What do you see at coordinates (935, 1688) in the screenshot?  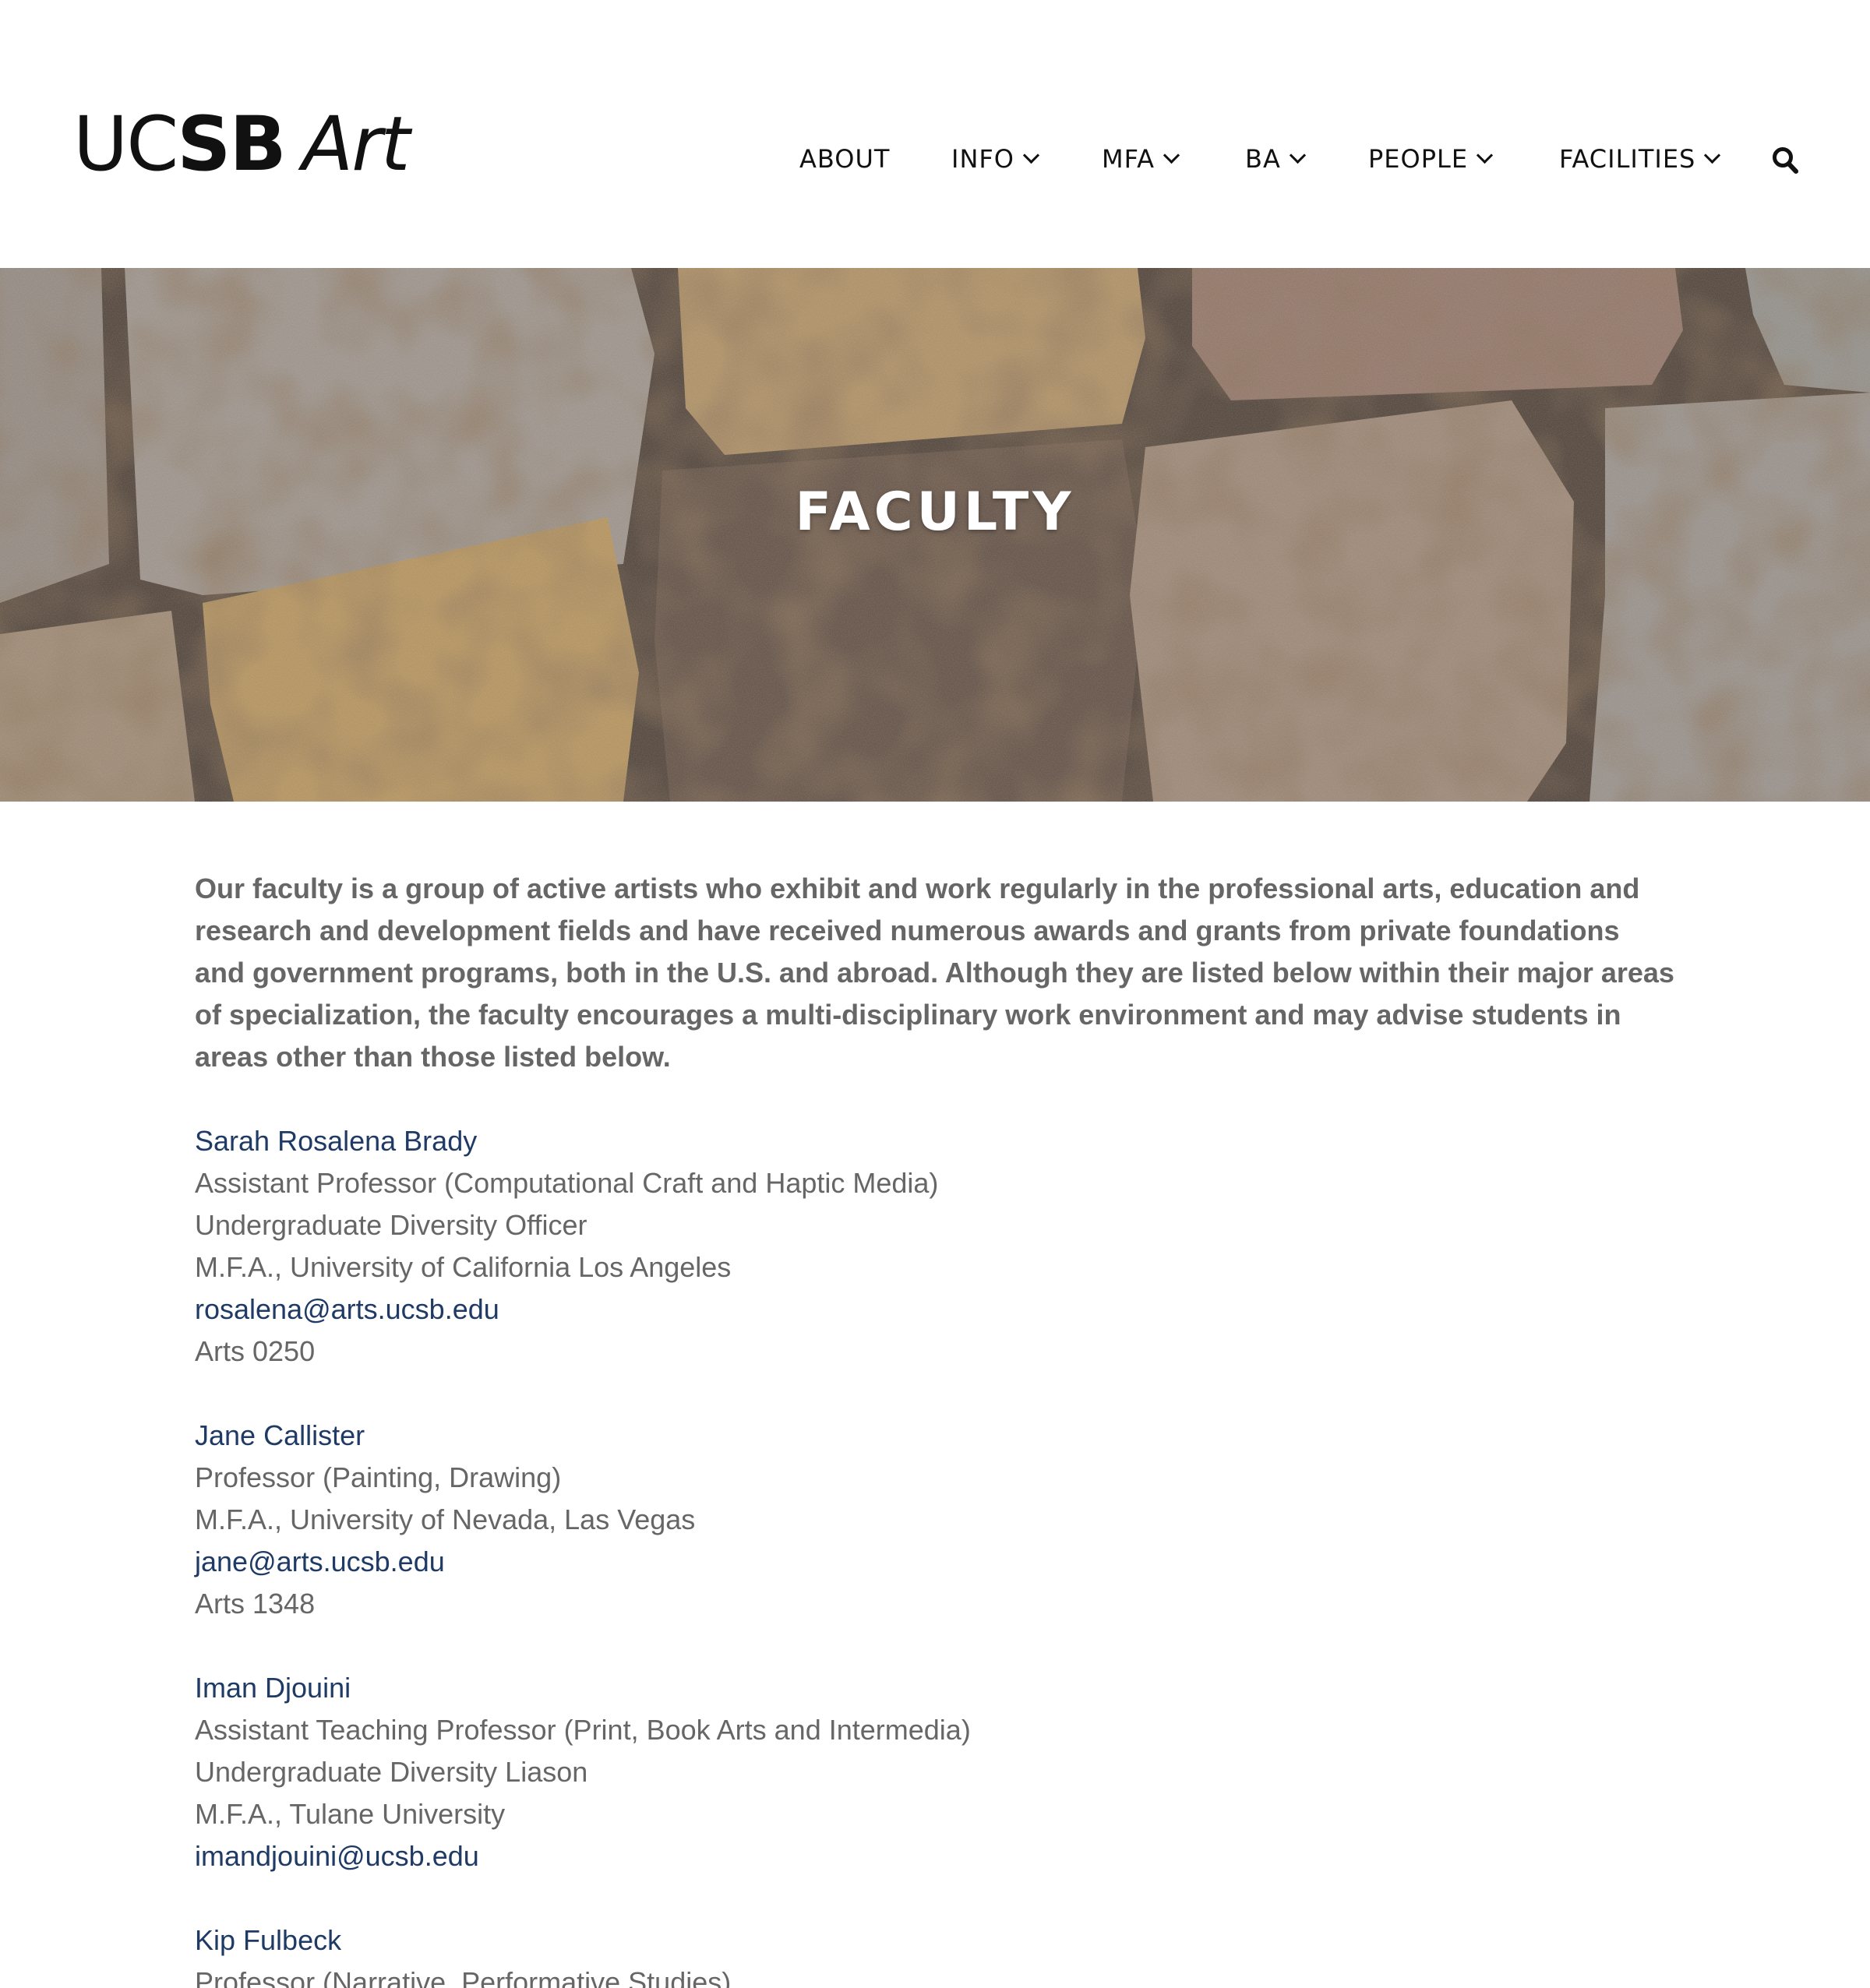 I see `faculty-name-link: Iman Djouini` at bounding box center [935, 1688].